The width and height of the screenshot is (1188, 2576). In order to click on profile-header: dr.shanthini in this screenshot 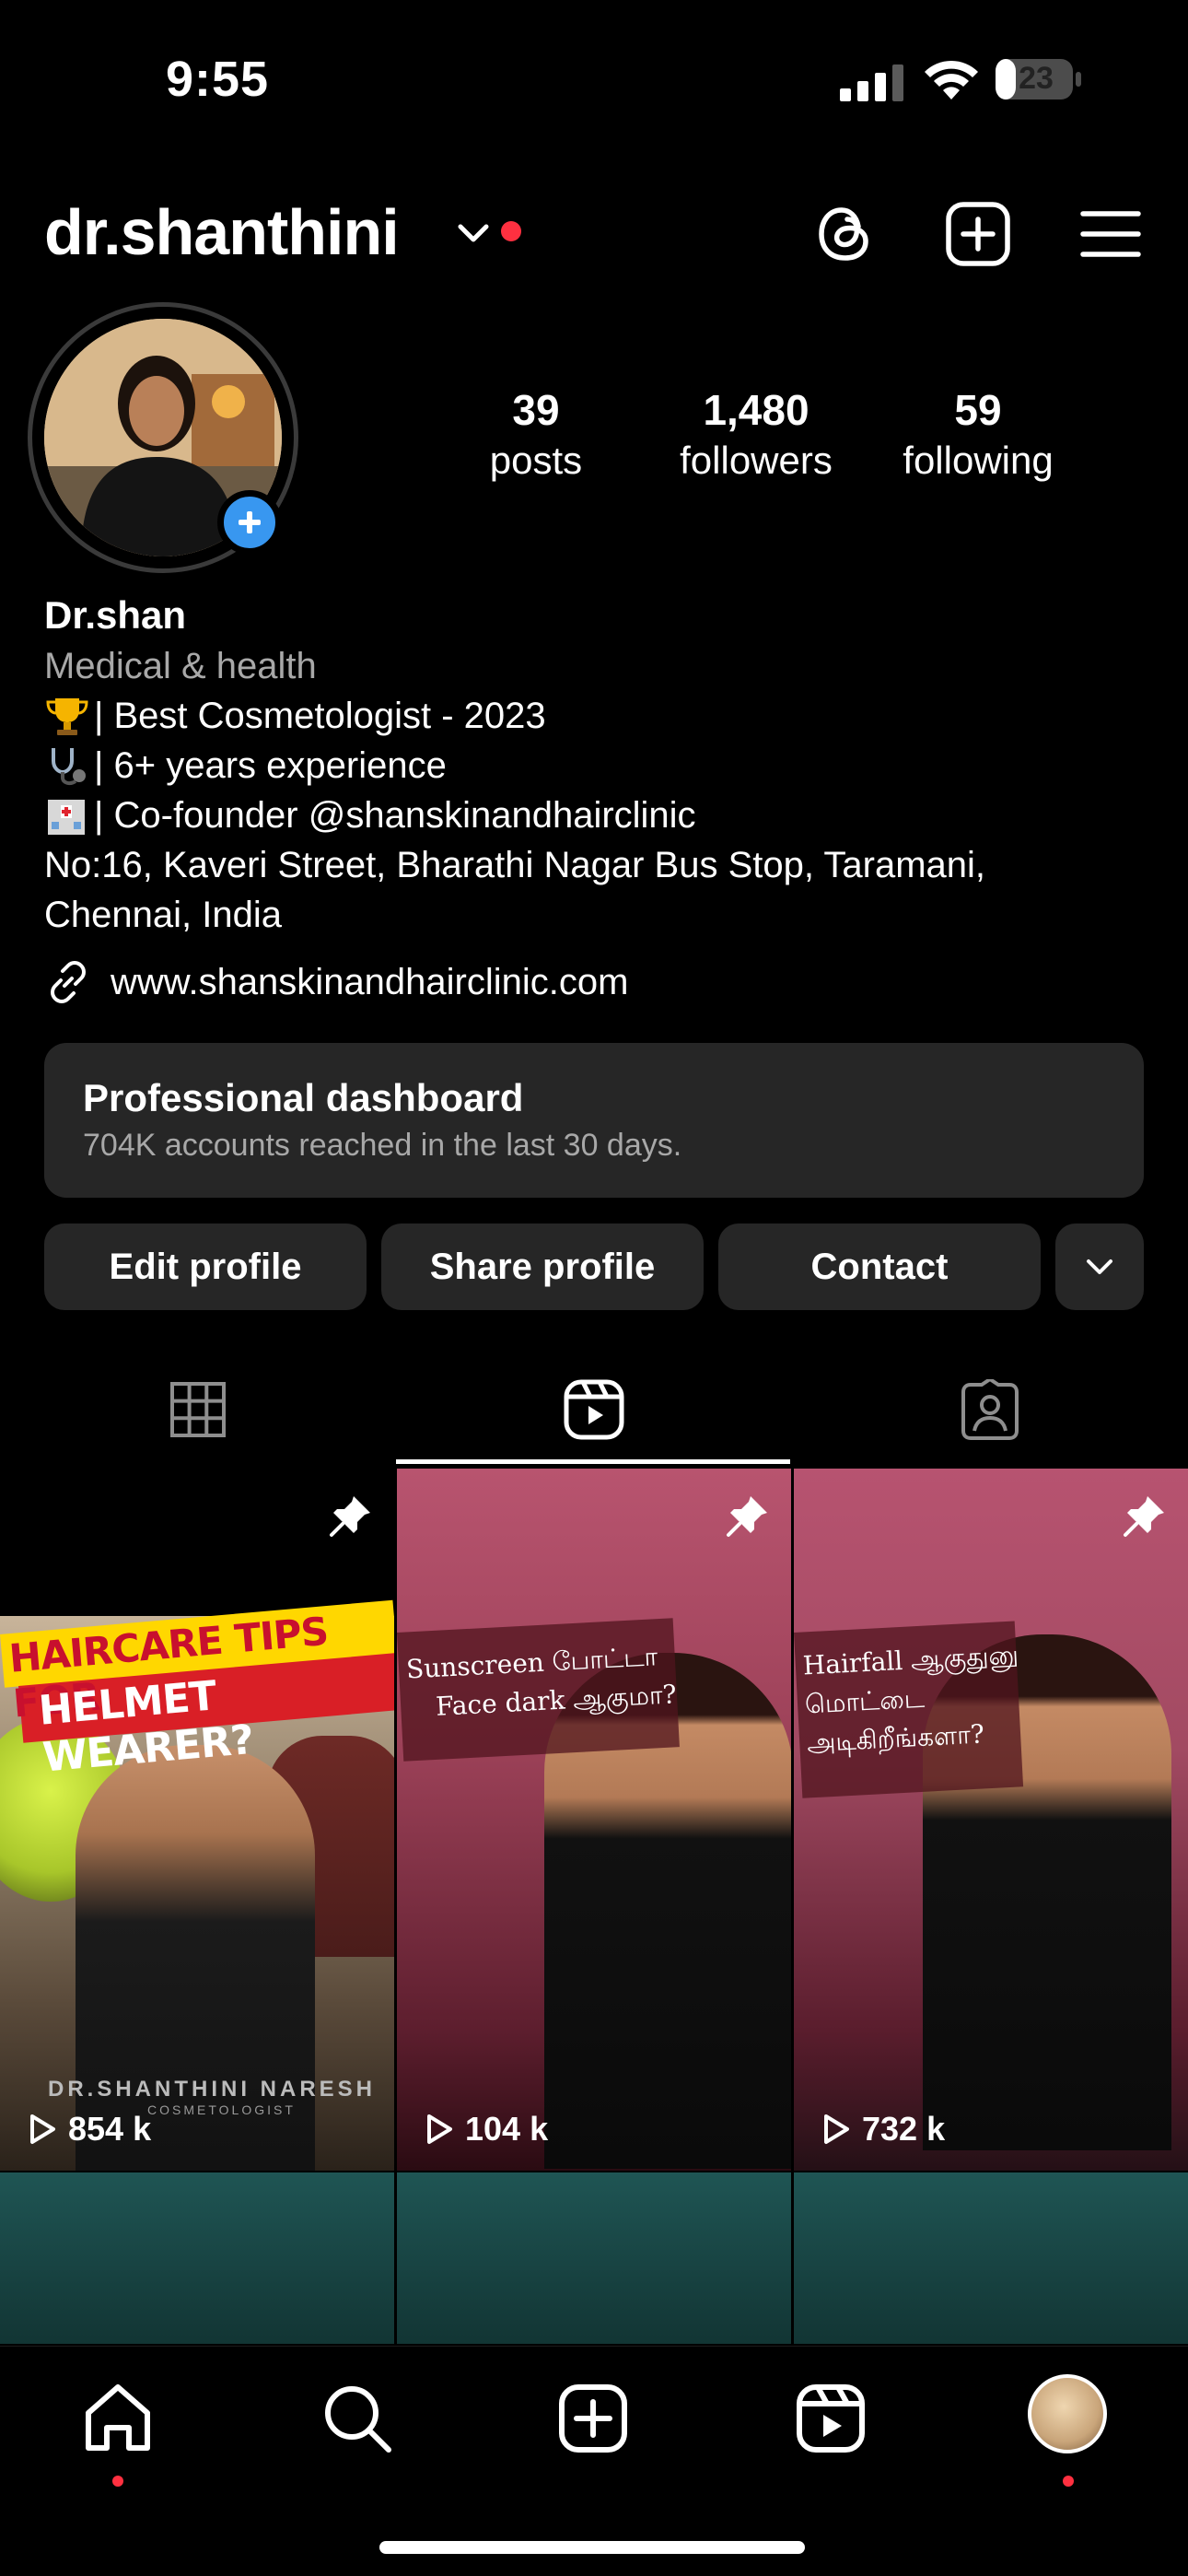, I will do `click(594, 235)`.